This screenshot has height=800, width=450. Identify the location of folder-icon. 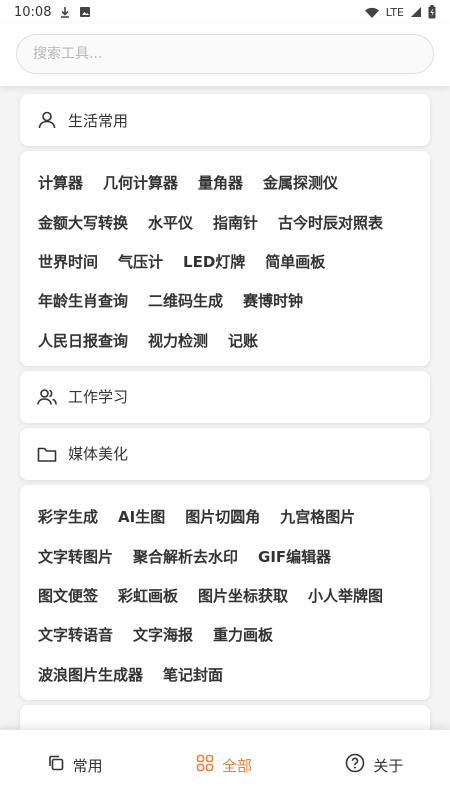
(47, 454).